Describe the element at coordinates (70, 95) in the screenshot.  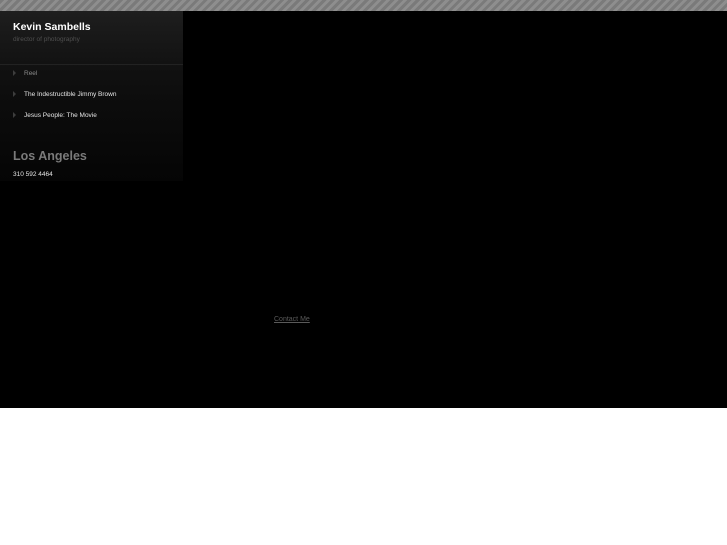
I see `nav-item-label: The Indestructible Jimmy Brown` at that location.